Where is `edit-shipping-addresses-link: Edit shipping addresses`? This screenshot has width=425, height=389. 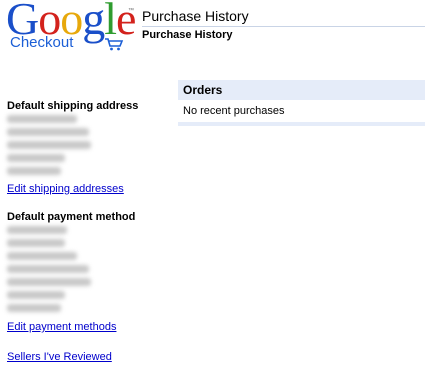
edit-shipping-addresses-link: Edit shipping addresses is located at coordinates (65, 189).